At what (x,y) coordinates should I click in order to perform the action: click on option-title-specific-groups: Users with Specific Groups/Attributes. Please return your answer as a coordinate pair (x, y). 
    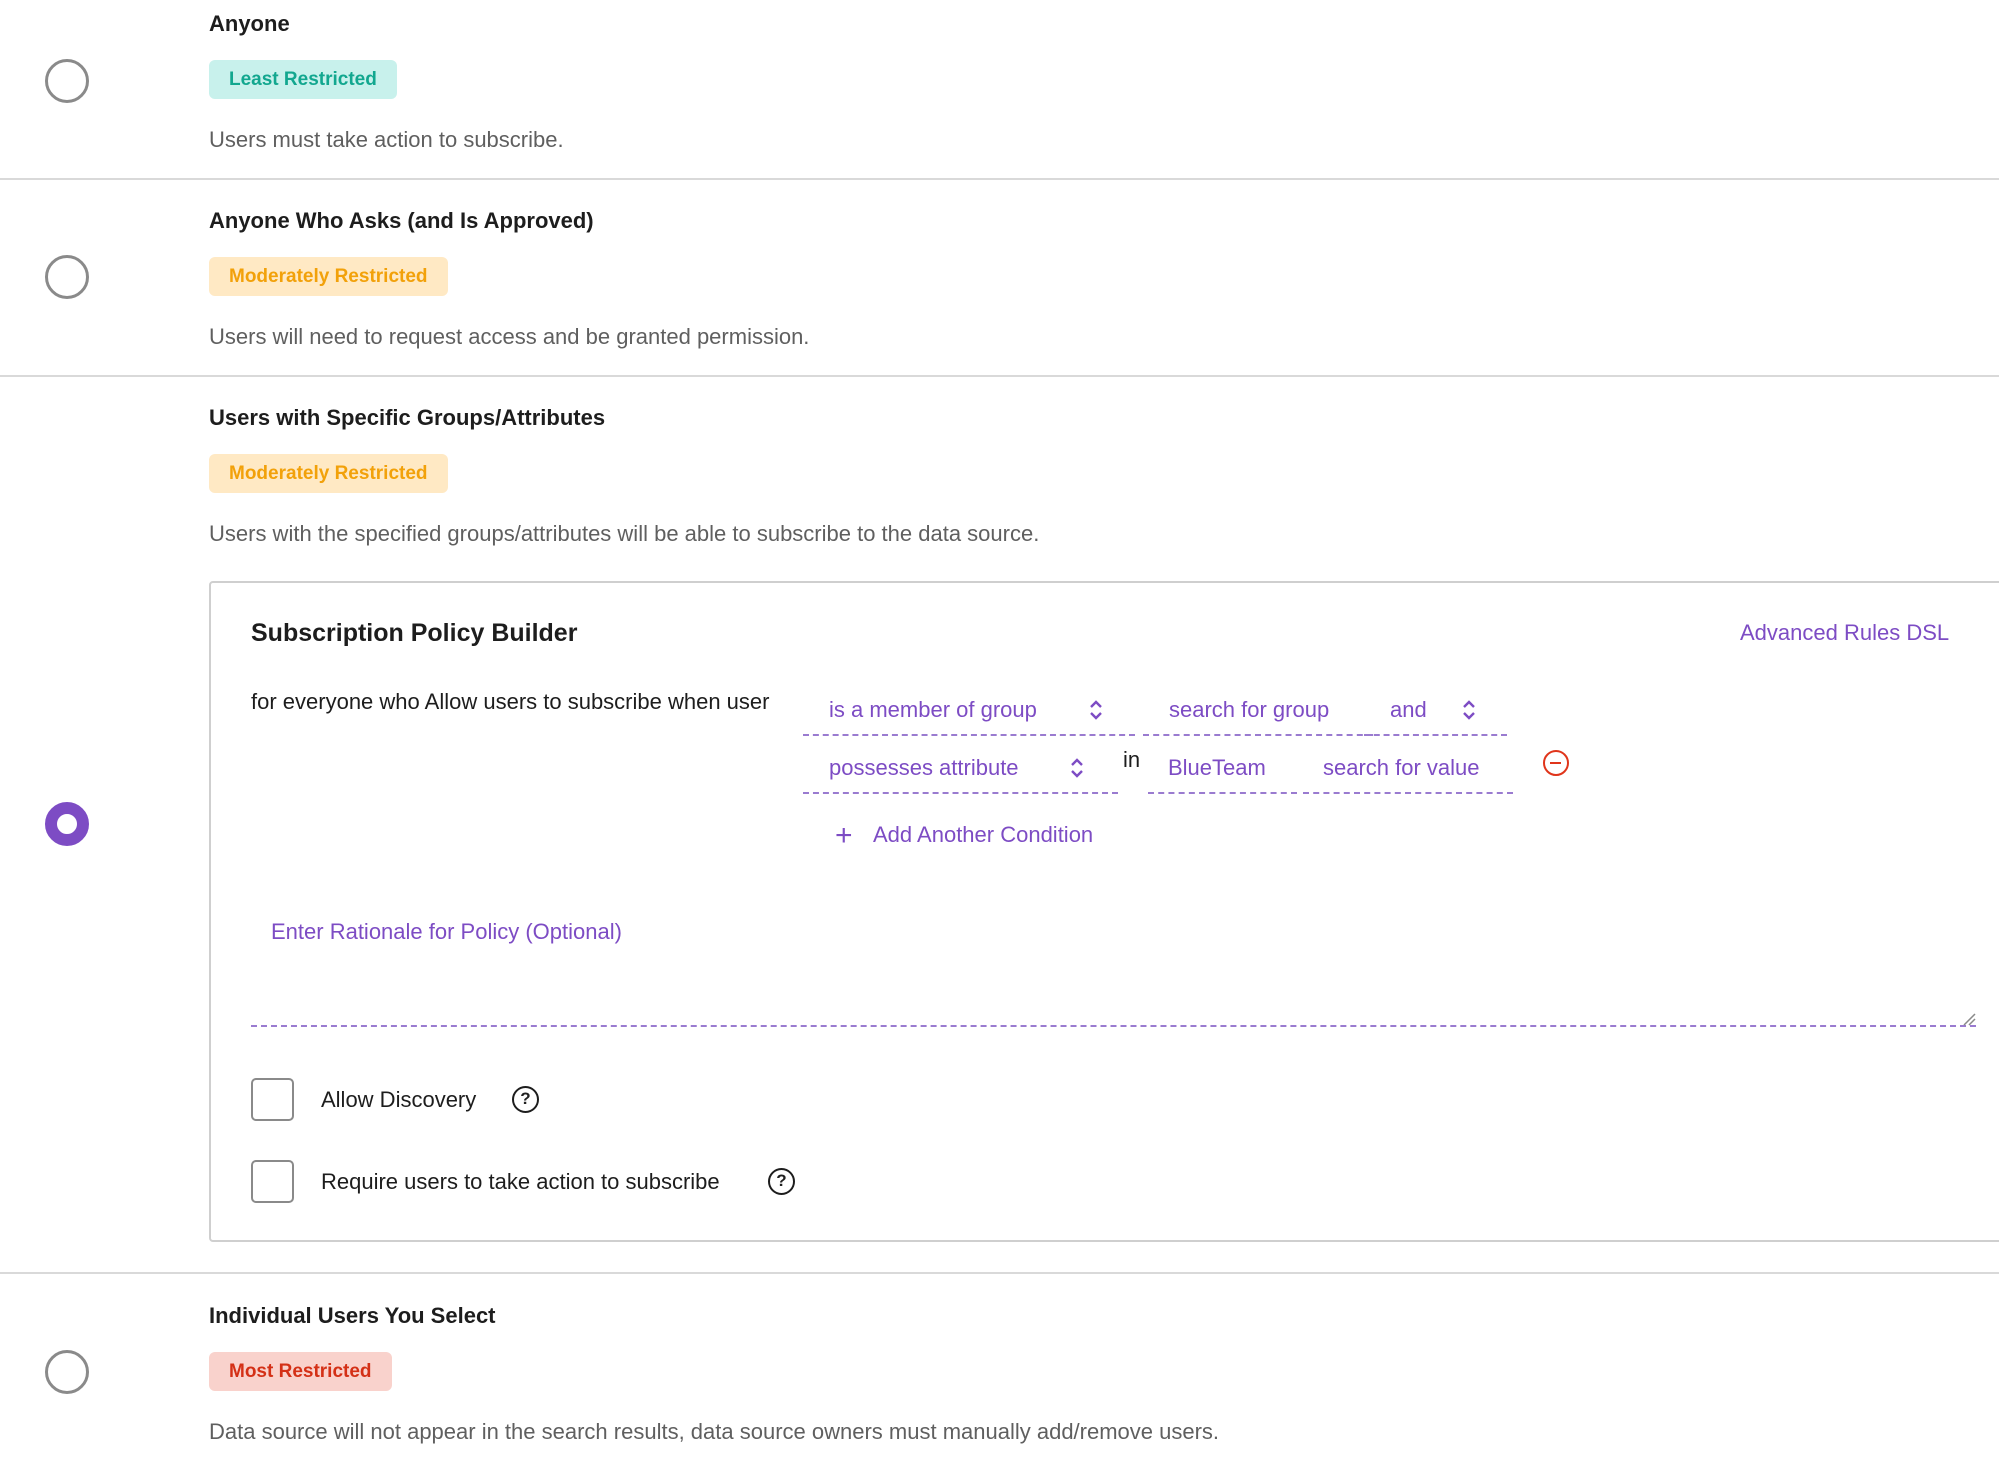
    Looking at the image, I should click on (407, 417).